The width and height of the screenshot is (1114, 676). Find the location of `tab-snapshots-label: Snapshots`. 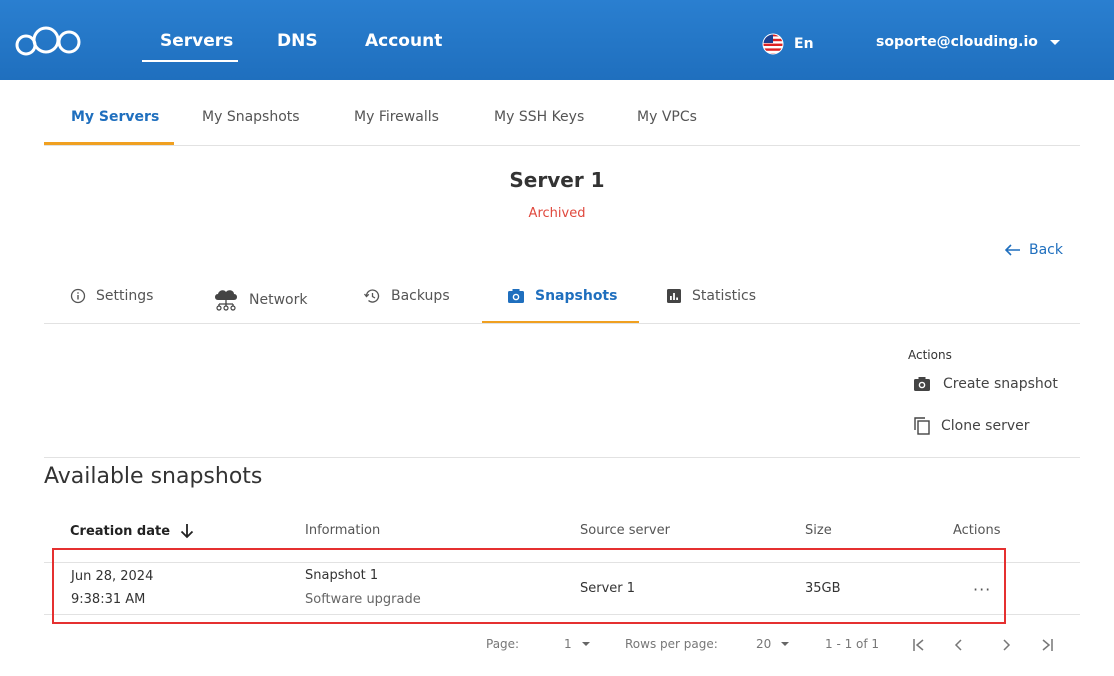

tab-snapshots-label: Snapshots is located at coordinates (576, 296).